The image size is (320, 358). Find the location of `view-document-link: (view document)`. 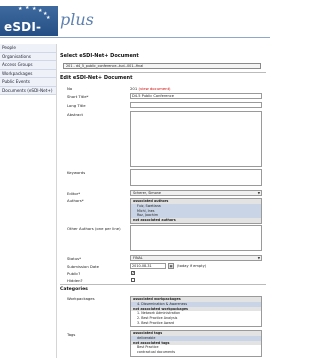

view-document-link: (view document) is located at coordinates (154, 88).